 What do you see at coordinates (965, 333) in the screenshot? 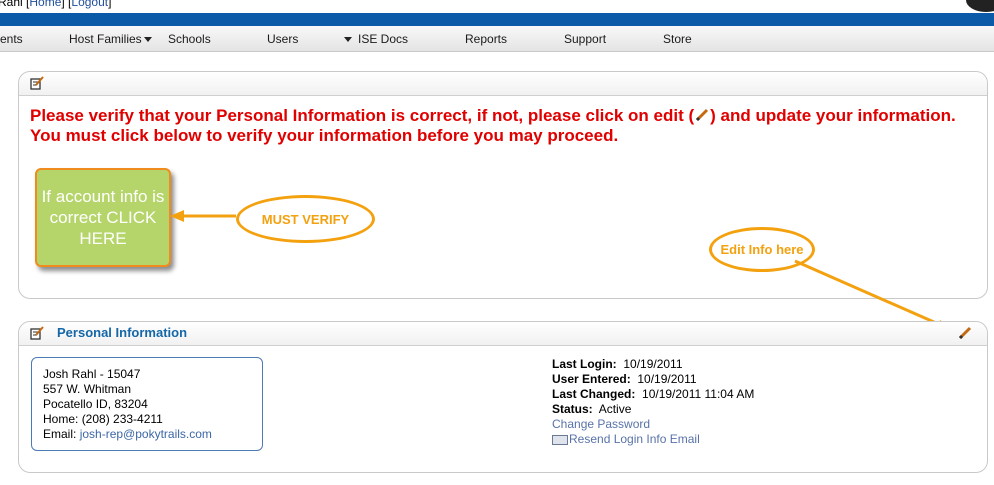
I see `edit-pencil-icon` at bounding box center [965, 333].